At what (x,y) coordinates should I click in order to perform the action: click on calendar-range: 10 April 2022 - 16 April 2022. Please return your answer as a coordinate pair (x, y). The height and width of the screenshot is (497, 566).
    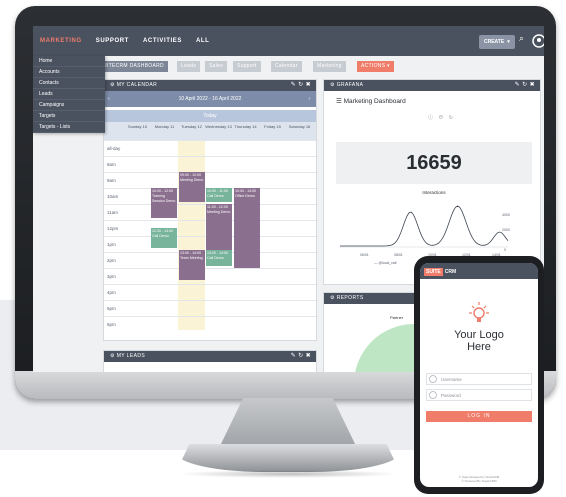
    Looking at the image, I should click on (210, 99).